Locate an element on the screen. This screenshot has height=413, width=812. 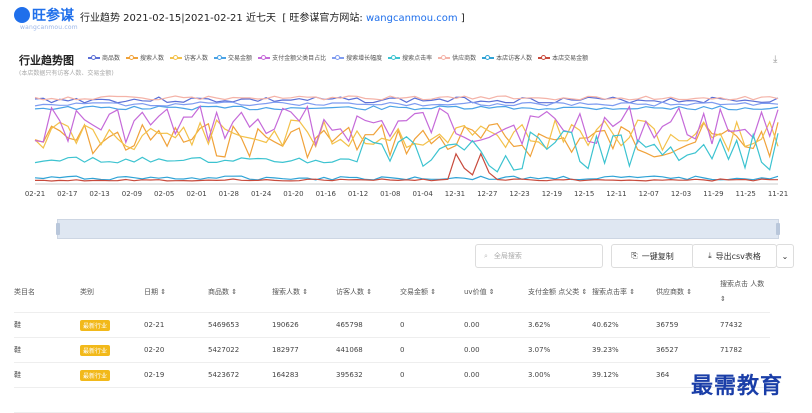
legend-label: 搜索增长幅度 is located at coordinates (364, 58).